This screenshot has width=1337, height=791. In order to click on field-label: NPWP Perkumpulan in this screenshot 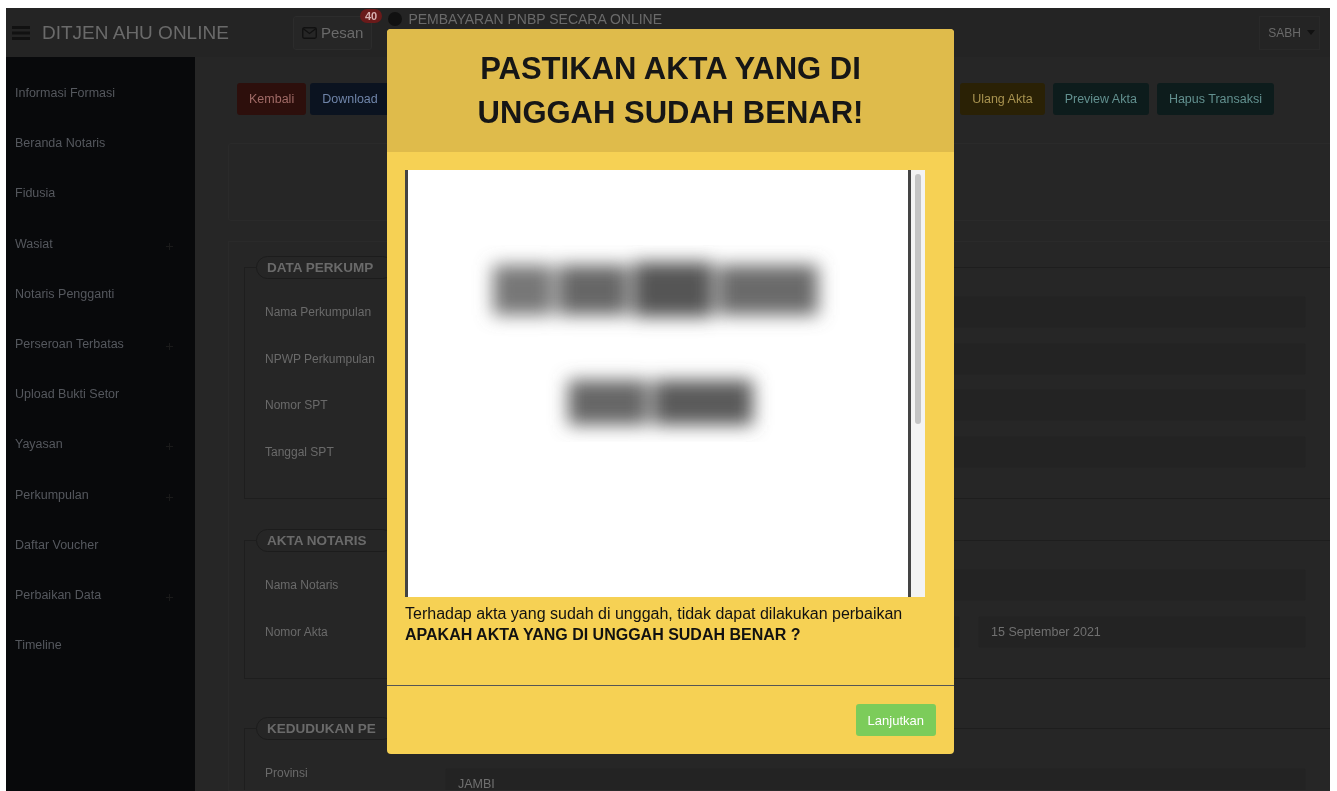, I will do `click(320, 358)`.